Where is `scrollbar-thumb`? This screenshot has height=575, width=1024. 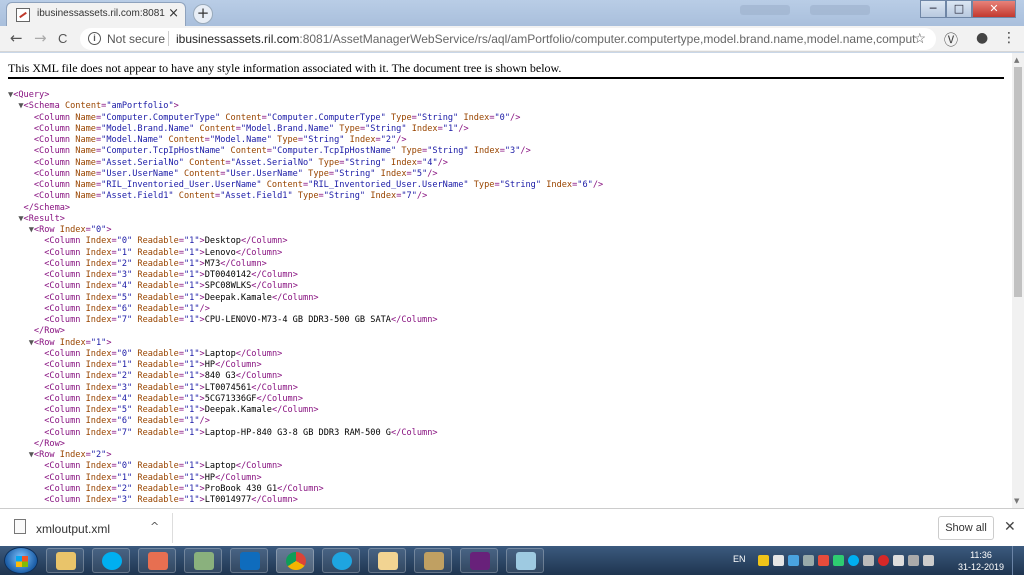
scrollbar-thumb is located at coordinates (1018, 182).